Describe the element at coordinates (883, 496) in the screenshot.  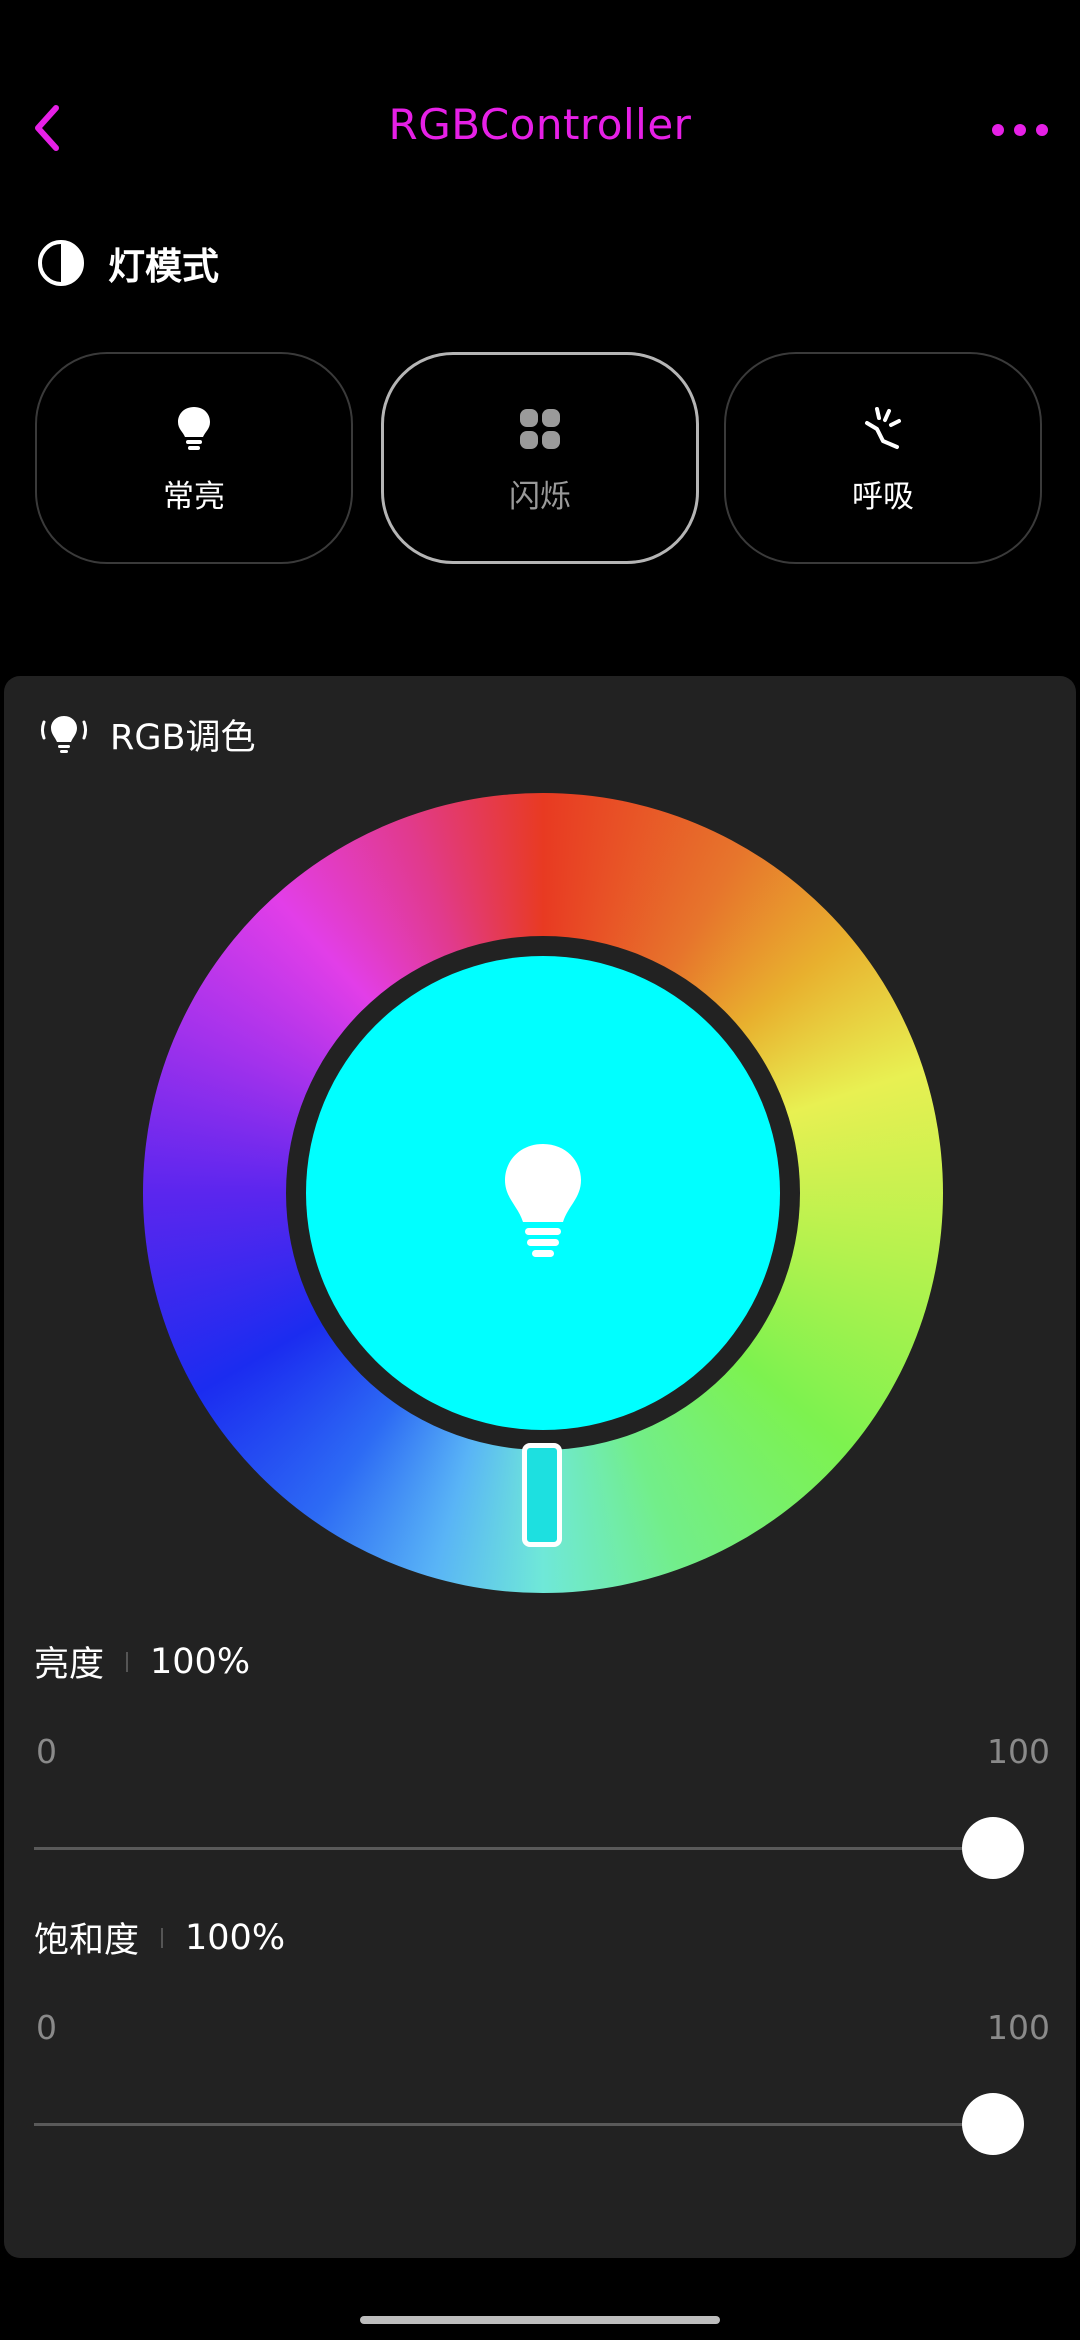
I see `mode-label-breathe: 呼吸` at that location.